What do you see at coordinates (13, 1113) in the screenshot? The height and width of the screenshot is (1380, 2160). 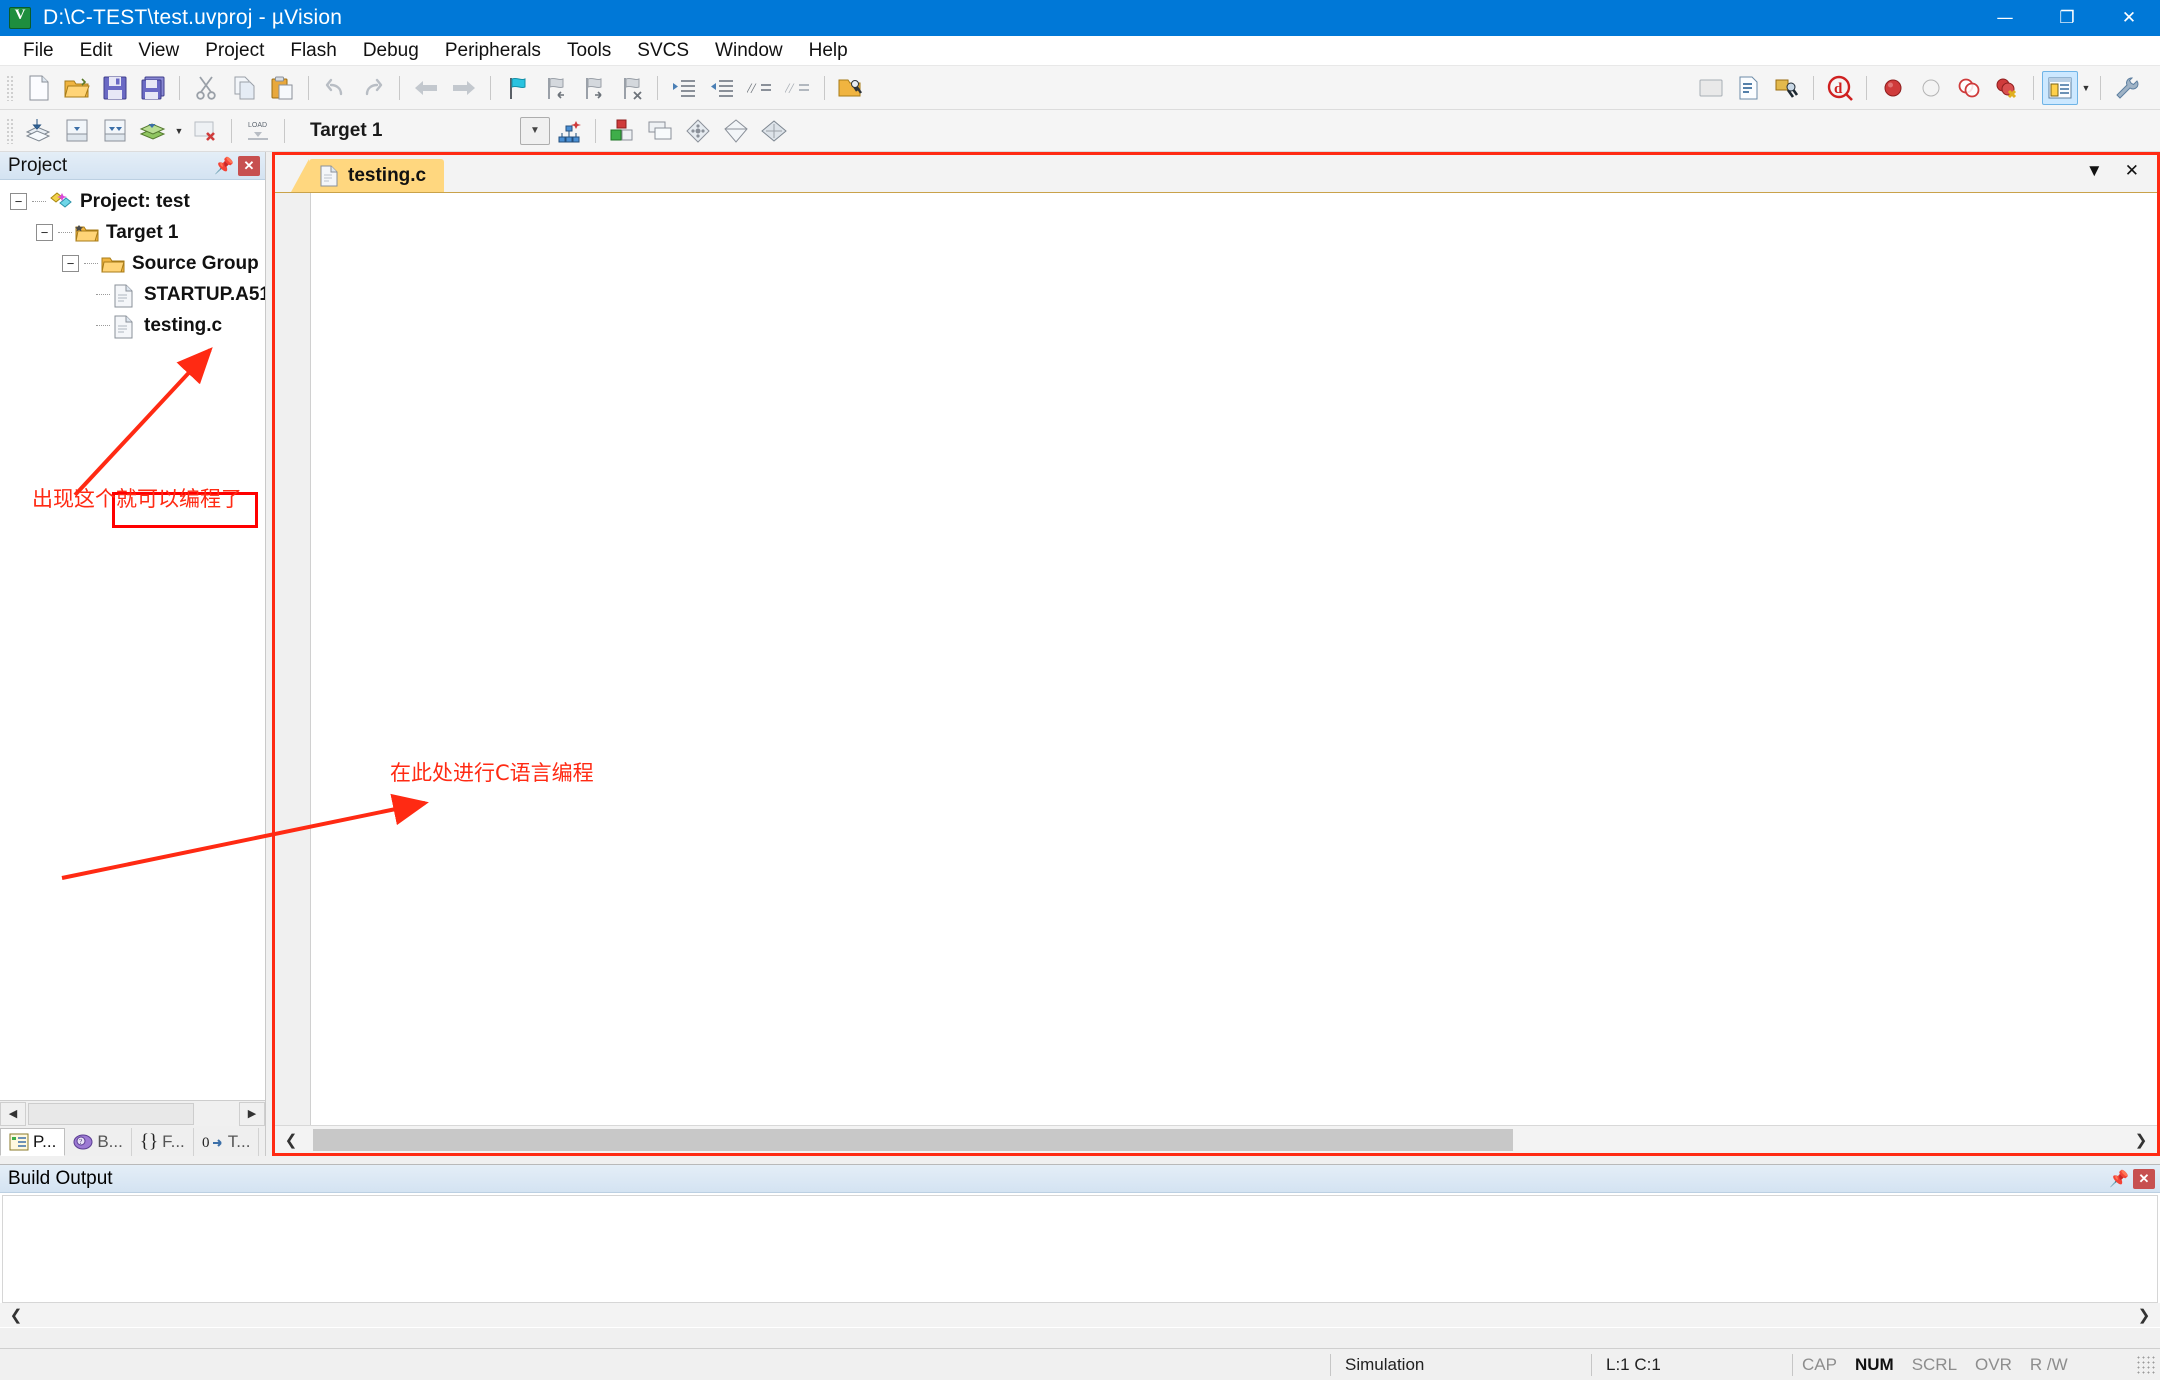 I see `scroll-left-icon: ◀` at bounding box center [13, 1113].